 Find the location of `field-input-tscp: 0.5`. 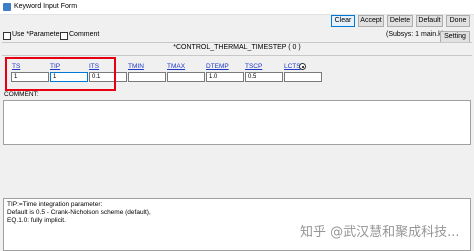

field-input-tscp: 0.5 is located at coordinates (264, 77).